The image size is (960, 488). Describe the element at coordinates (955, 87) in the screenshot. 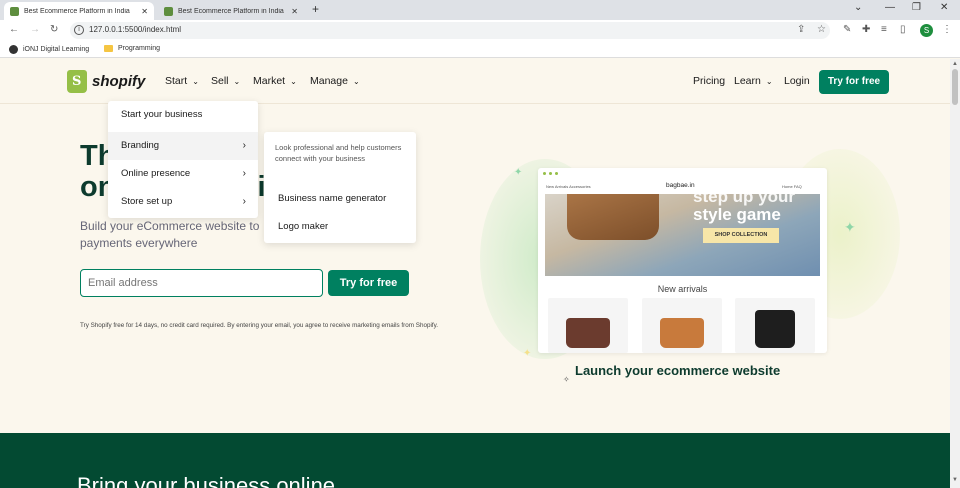

I see `scroll-thumb` at that location.